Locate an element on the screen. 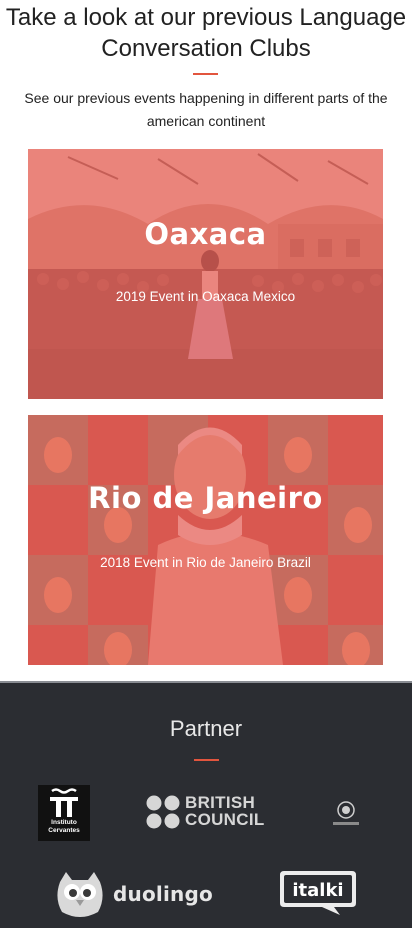 This screenshot has height=928, width=412. instituto-cervantes-logo: Instituto Cervantes is located at coordinates (64, 813).